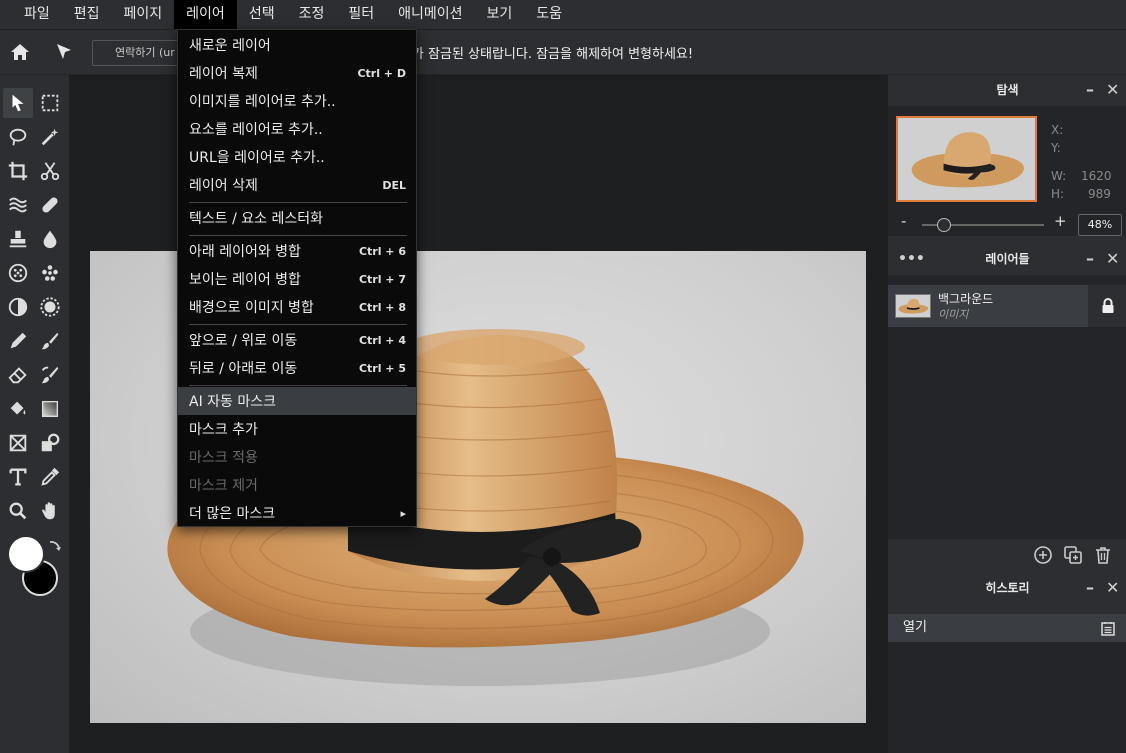 The width and height of the screenshot is (1126, 753). I want to click on navigator-title: 탐색, so click(1007, 90).